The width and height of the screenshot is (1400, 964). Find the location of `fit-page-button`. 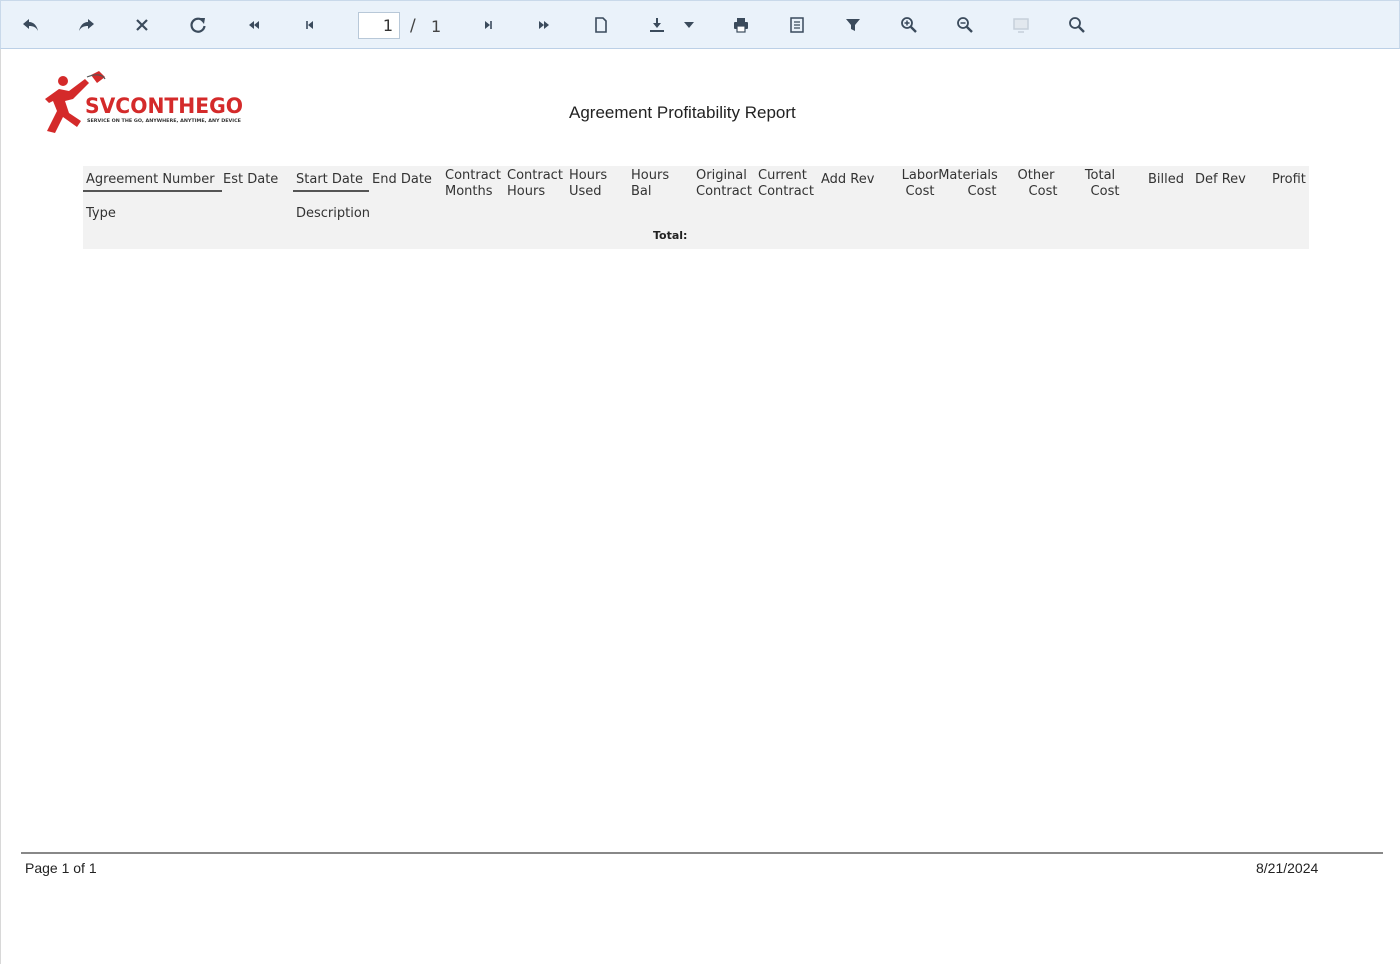

fit-page-button is located at coordinates (1021, 25).